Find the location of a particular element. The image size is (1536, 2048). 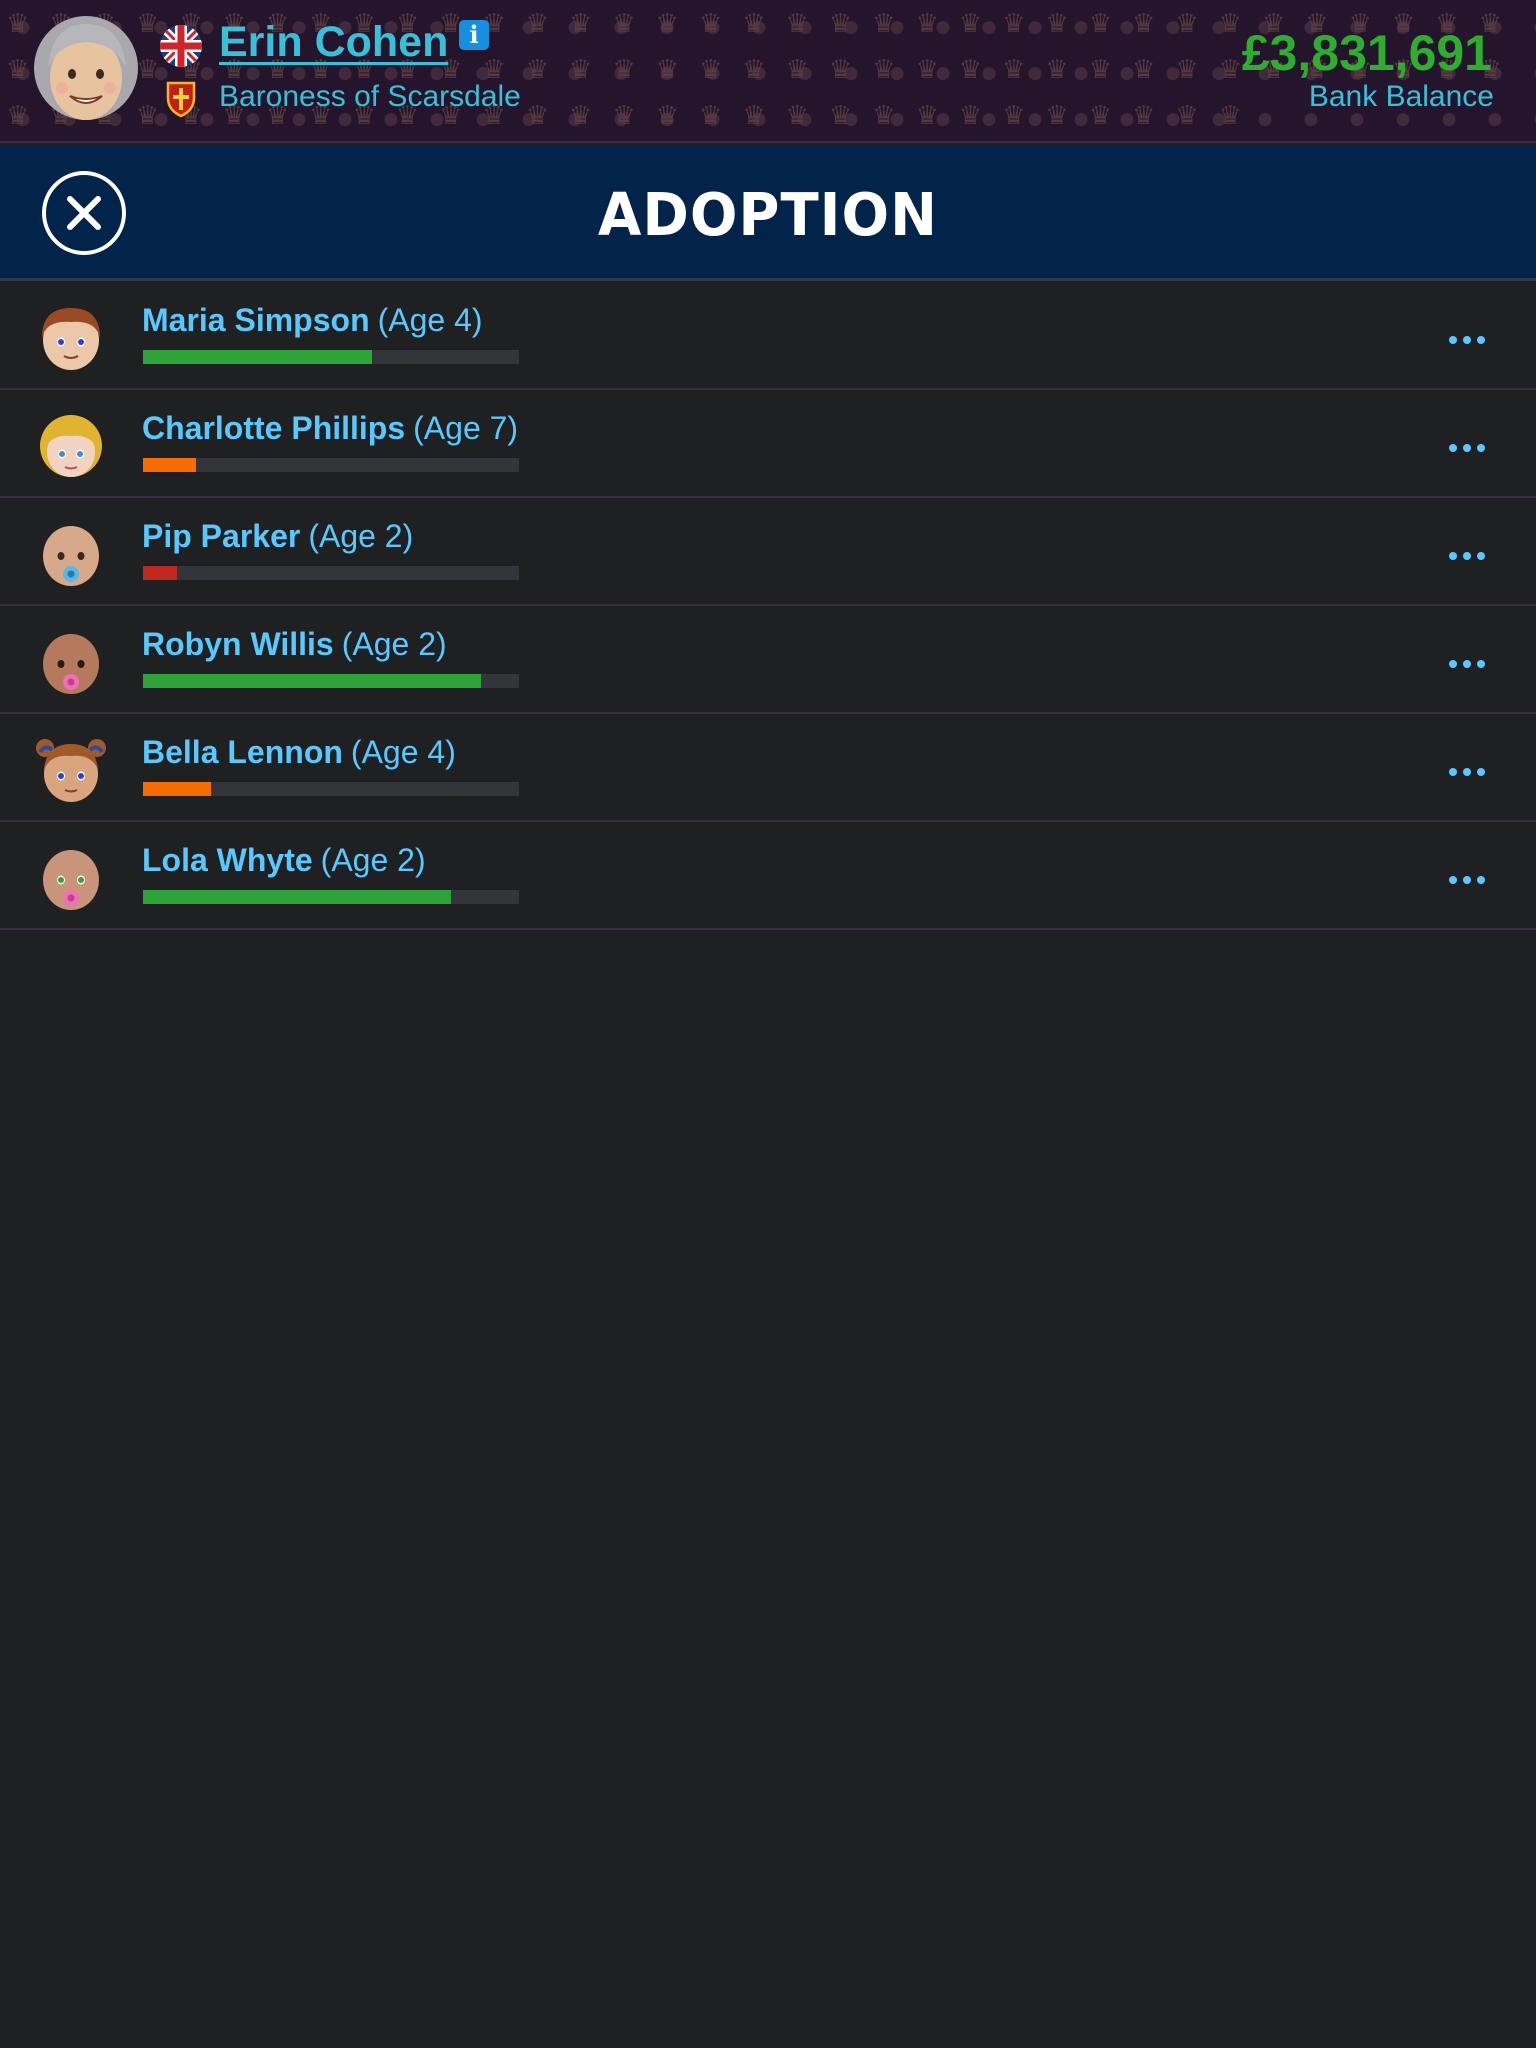

child-name-label: Lola Whyte (Age 2) is located at coordinates (284, 860).